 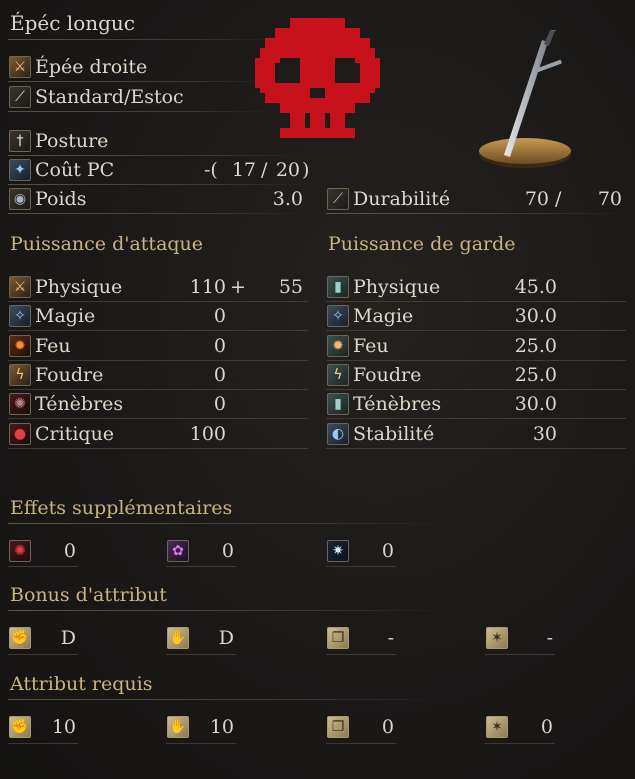 I want to click on skull-icon, so click(x=317, y=78).